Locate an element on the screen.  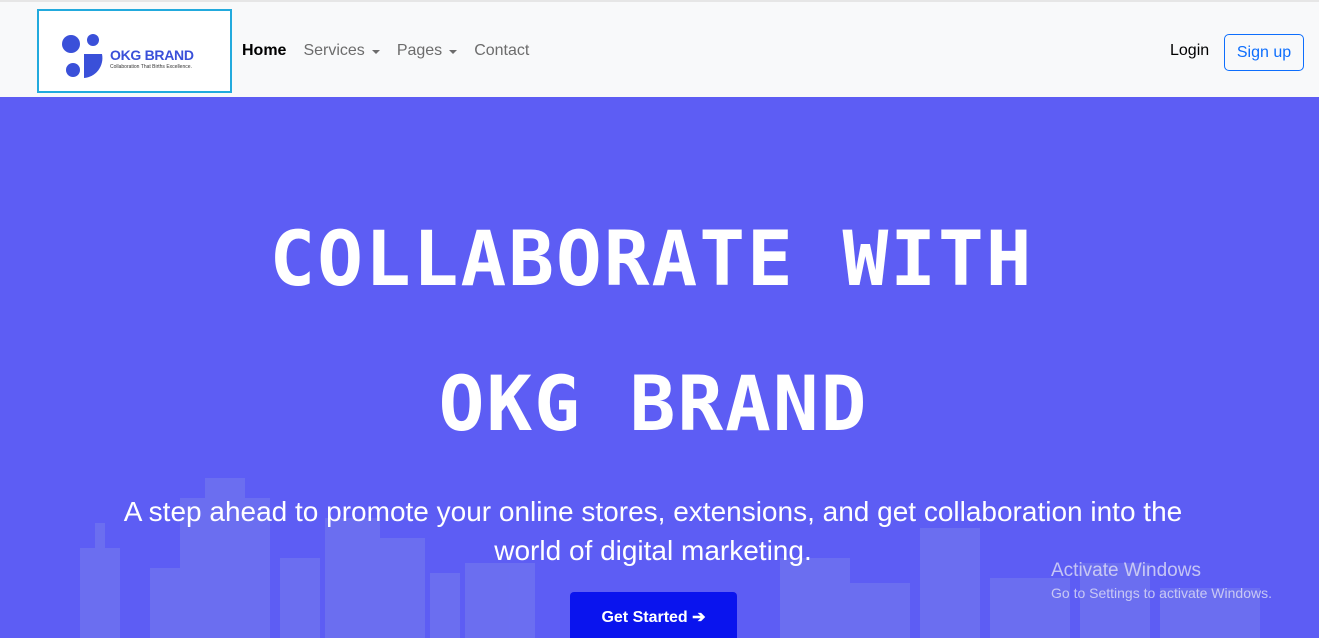
nav-item-label: Contact is located at coordinates (502, 50).